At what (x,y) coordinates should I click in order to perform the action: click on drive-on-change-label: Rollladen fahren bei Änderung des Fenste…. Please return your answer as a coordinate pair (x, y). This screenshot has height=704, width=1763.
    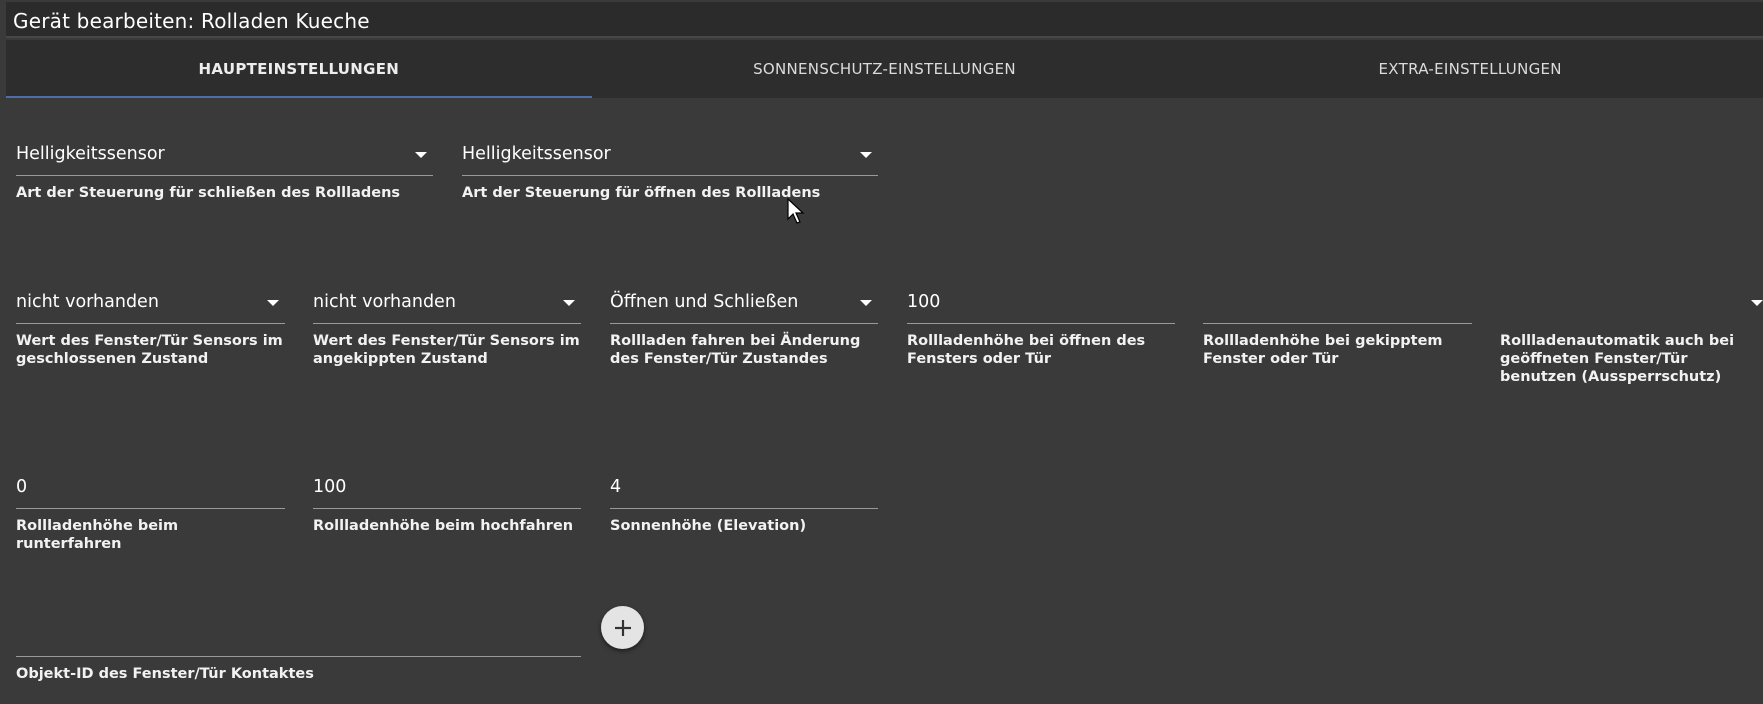
    Looking at the image, I should click on (735, 350).